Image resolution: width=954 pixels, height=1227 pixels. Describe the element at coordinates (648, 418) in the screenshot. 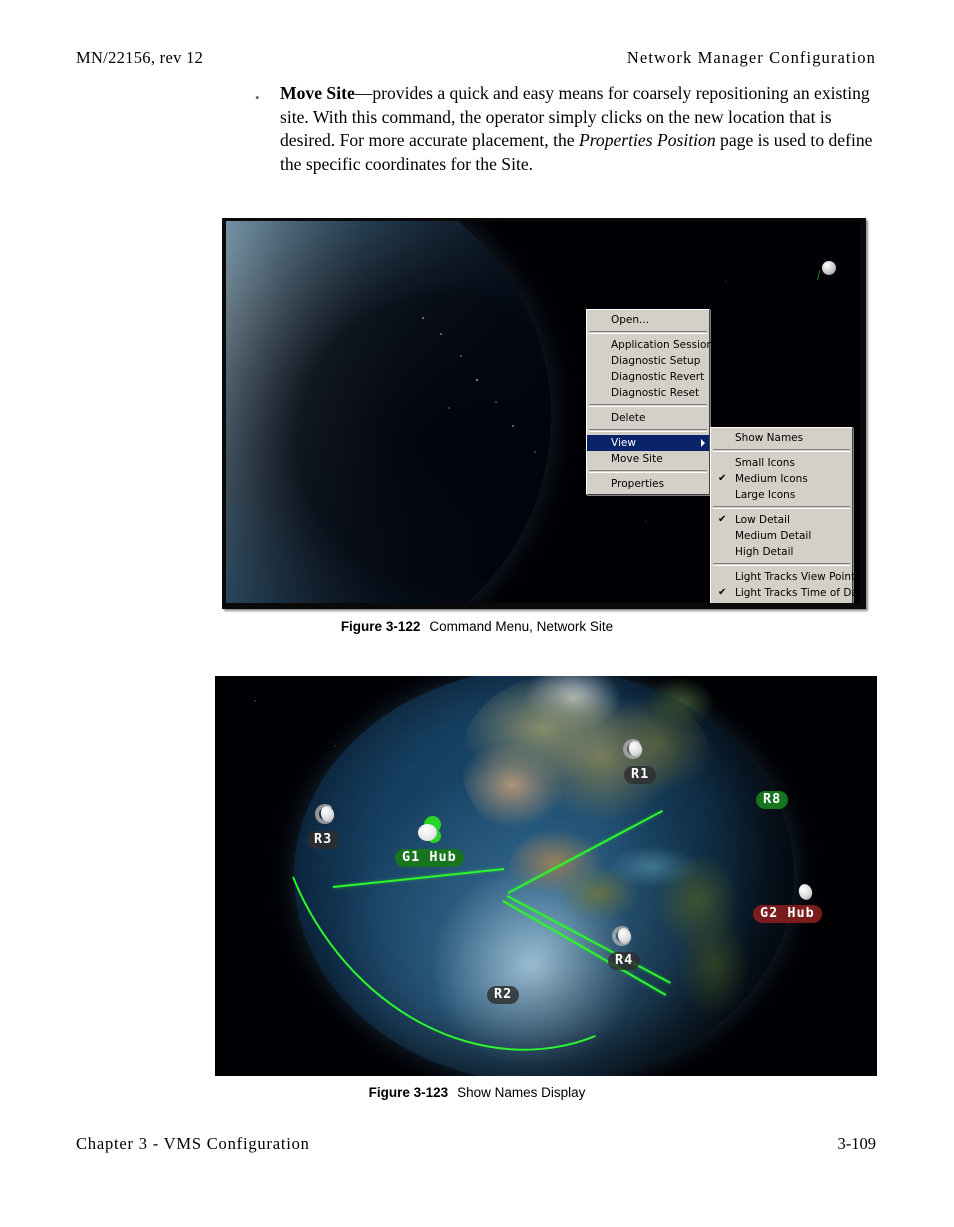

I see `menu-item-delete: Delete` at that location.